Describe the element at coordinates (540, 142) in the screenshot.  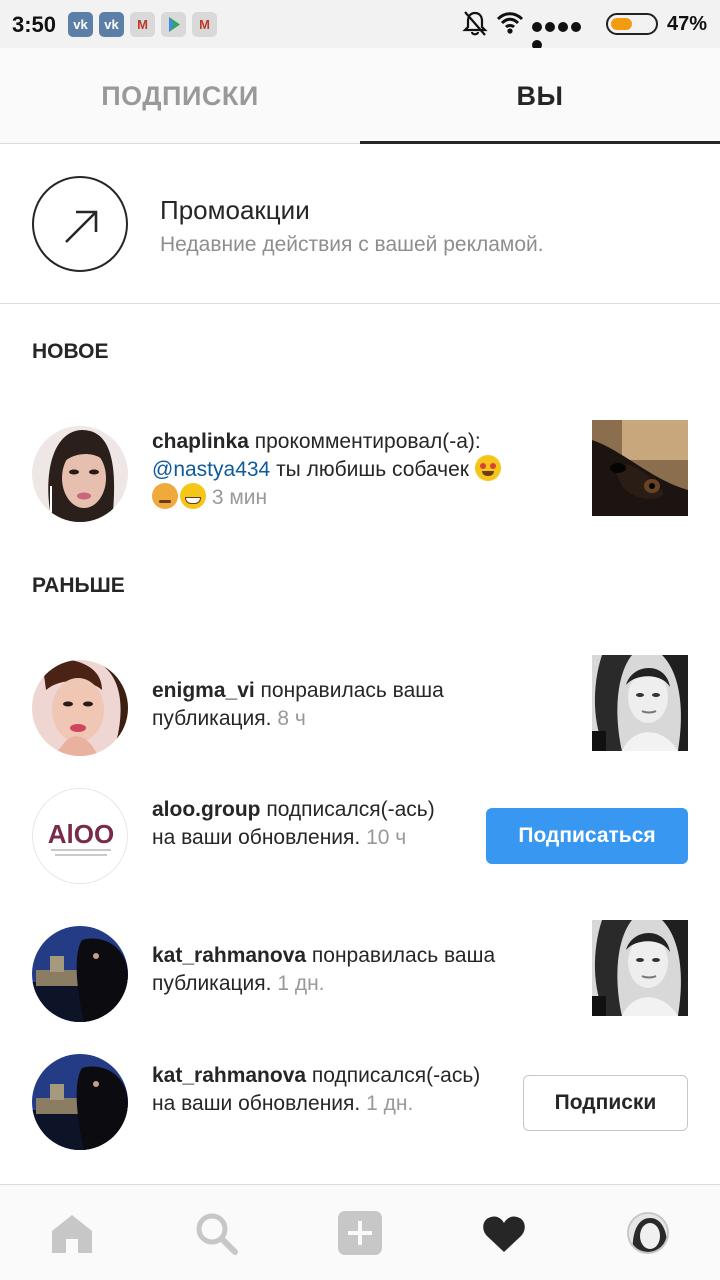
I see `active-tab-indicator` at that location.